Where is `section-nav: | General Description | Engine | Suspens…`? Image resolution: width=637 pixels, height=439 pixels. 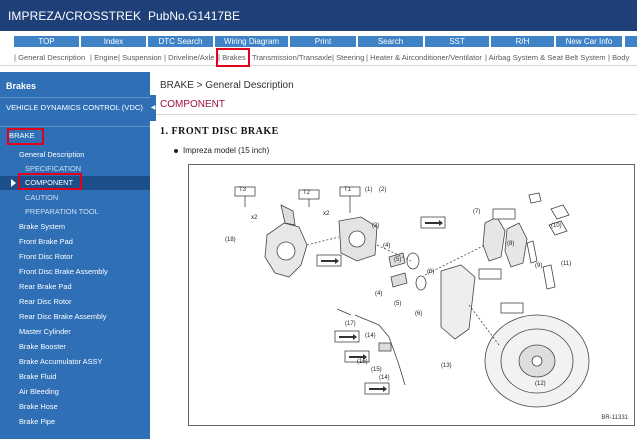 section-nav: | General Description | Engine | Suspens… is located at coordinates (318, 58).